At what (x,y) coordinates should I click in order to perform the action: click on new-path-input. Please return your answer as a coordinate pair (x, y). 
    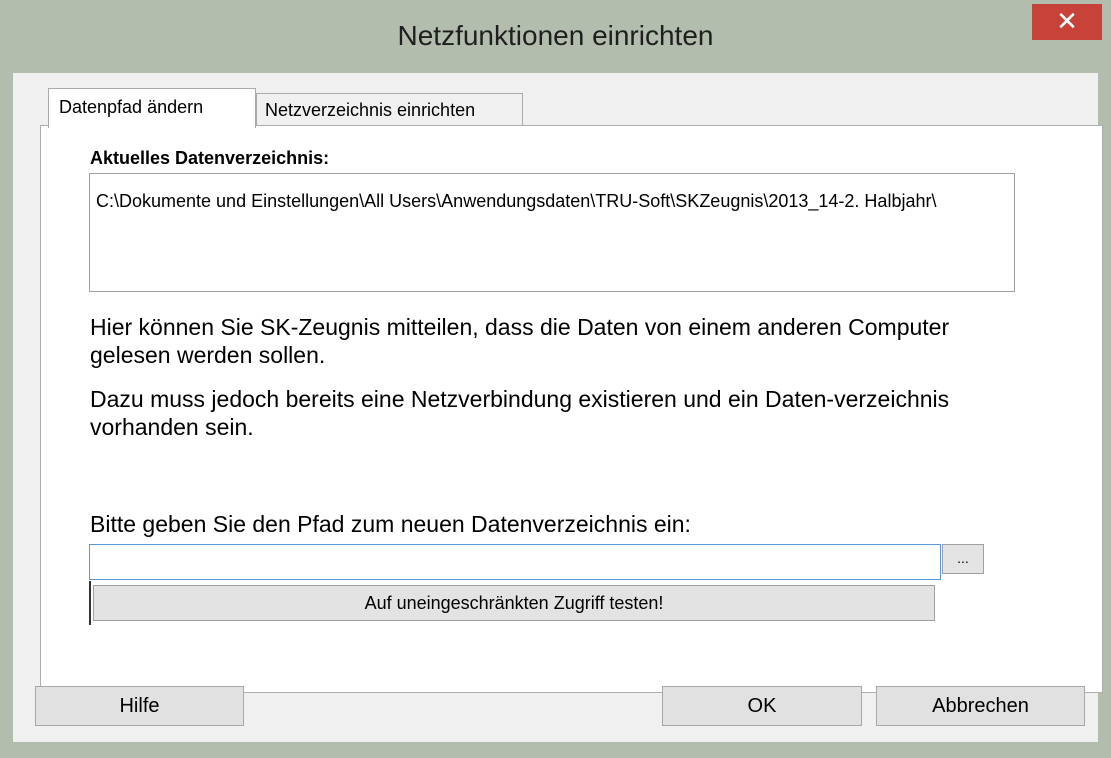
    Looking at the image, I should click on (515, 562).